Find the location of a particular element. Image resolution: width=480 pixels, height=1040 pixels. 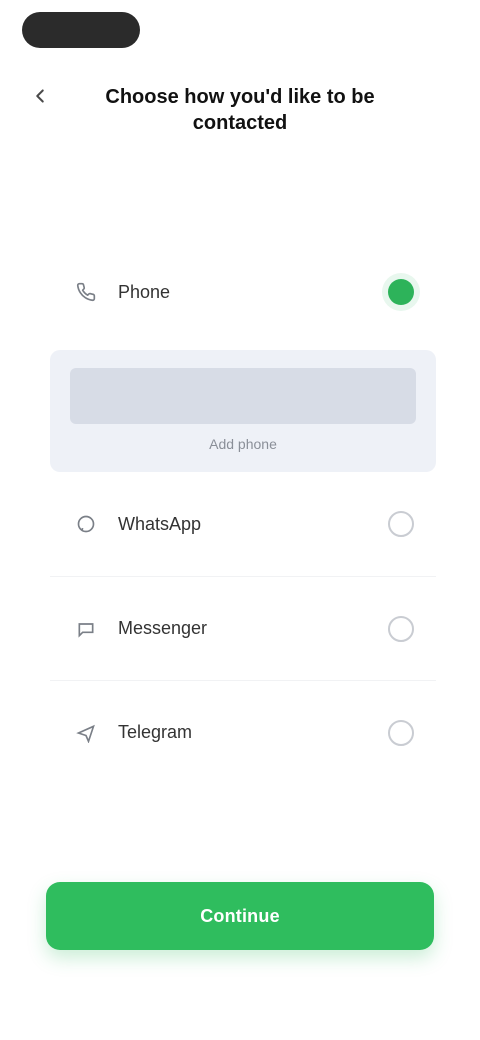

phone-expanded-panel: Add phone is located at coordinates (243, 411).